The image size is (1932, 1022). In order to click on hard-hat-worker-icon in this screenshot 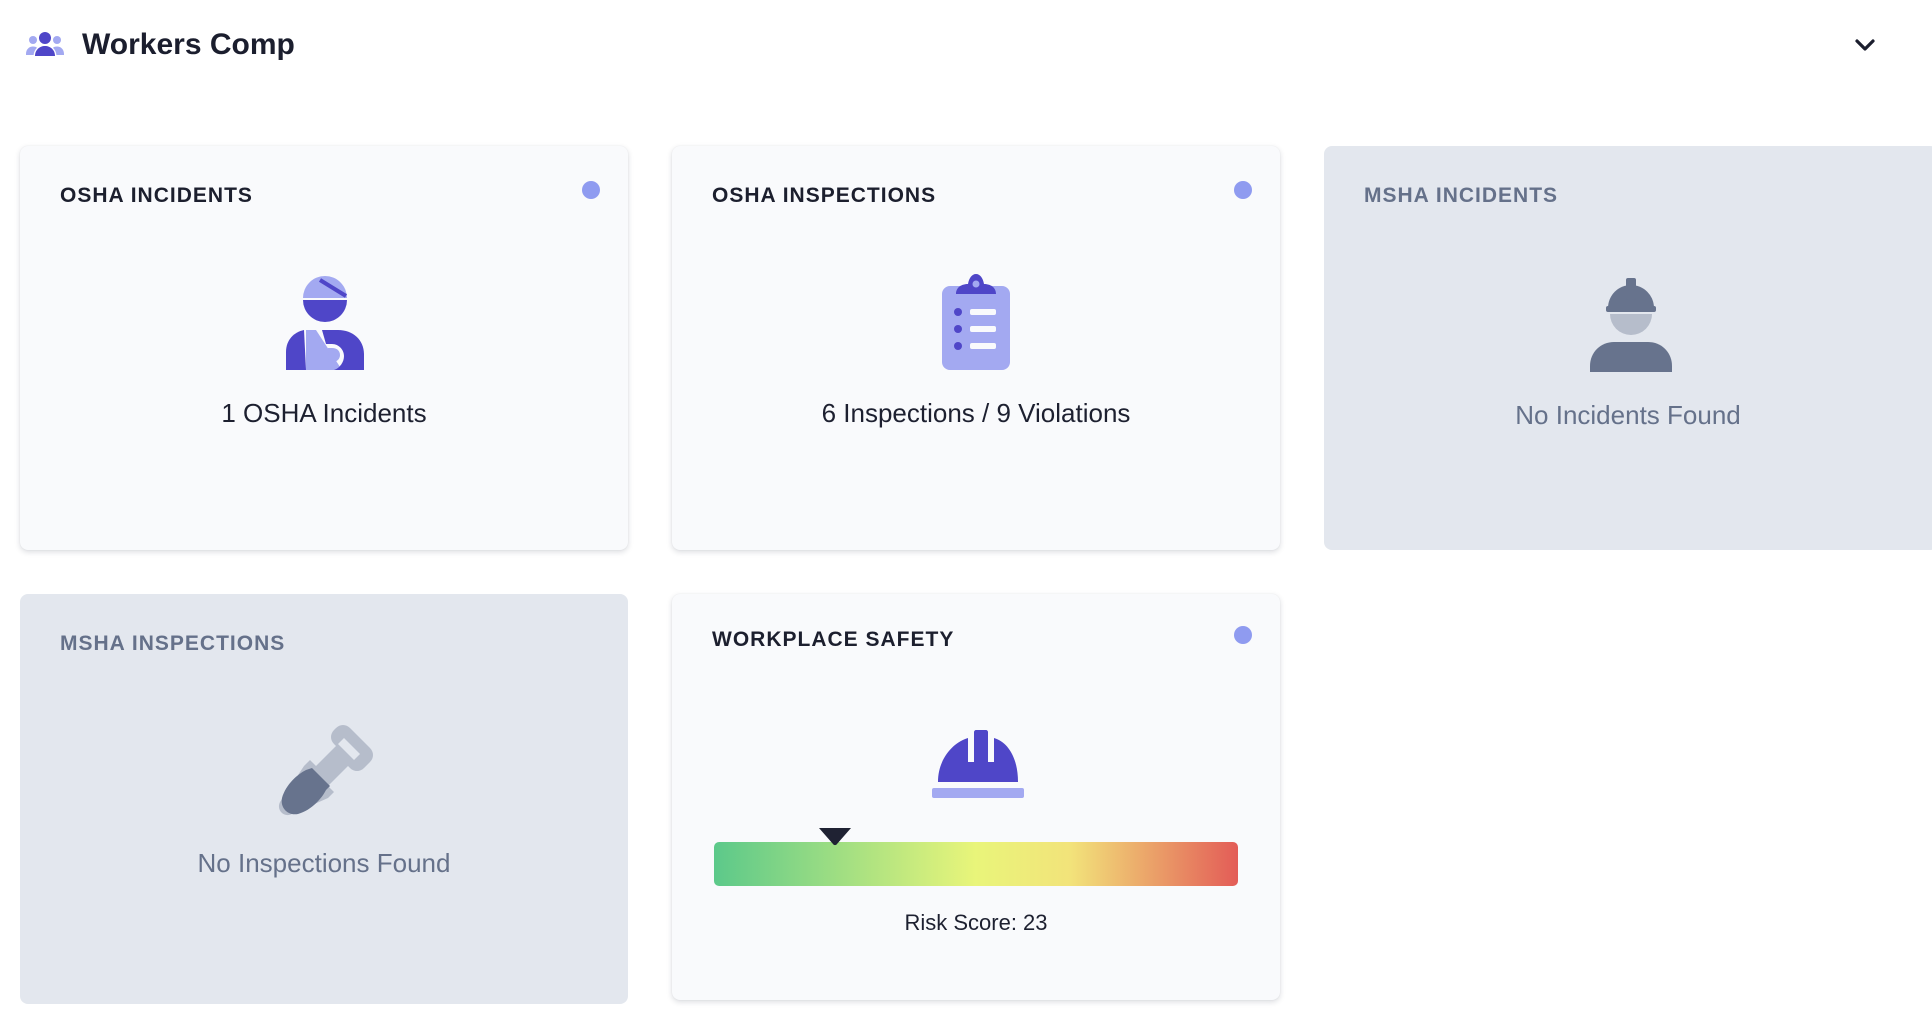, I will do `click(1631, 325)`.